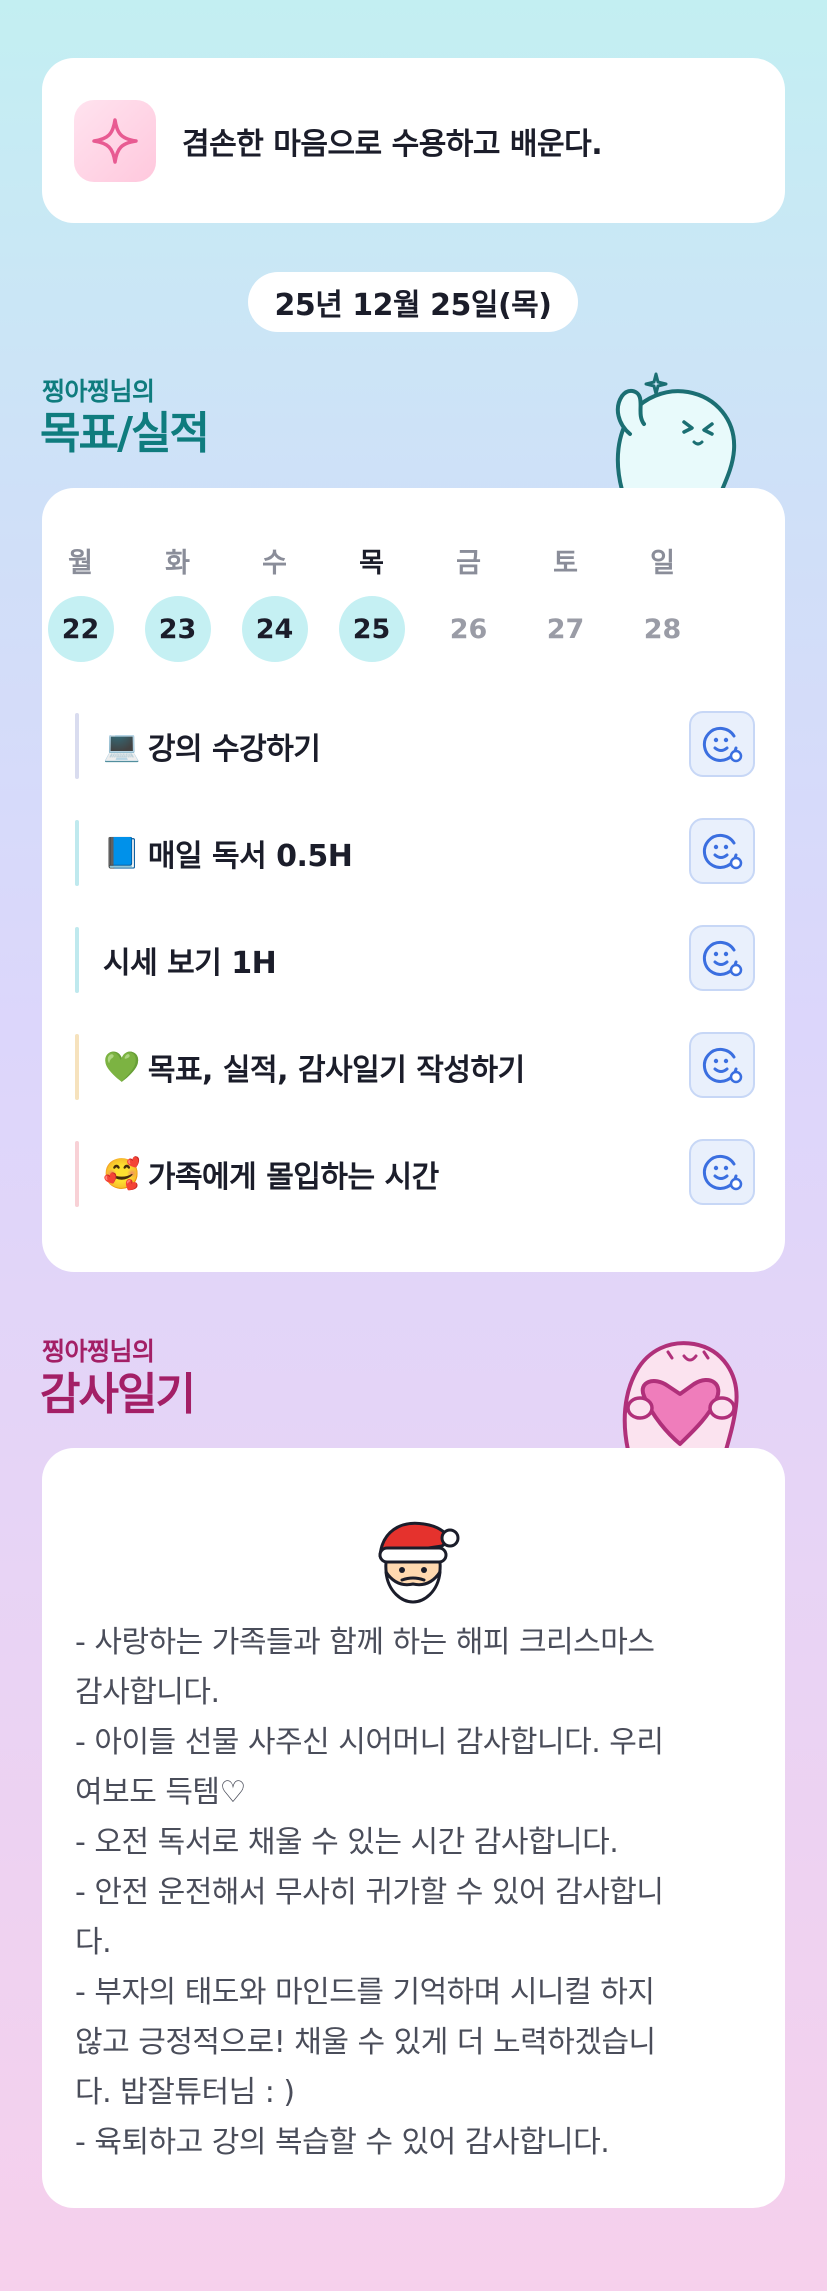 This screenshot has height=2291, width=827. I want to click on weekday-row: 월 화 수 목 금 토 일, so click(371, 560).